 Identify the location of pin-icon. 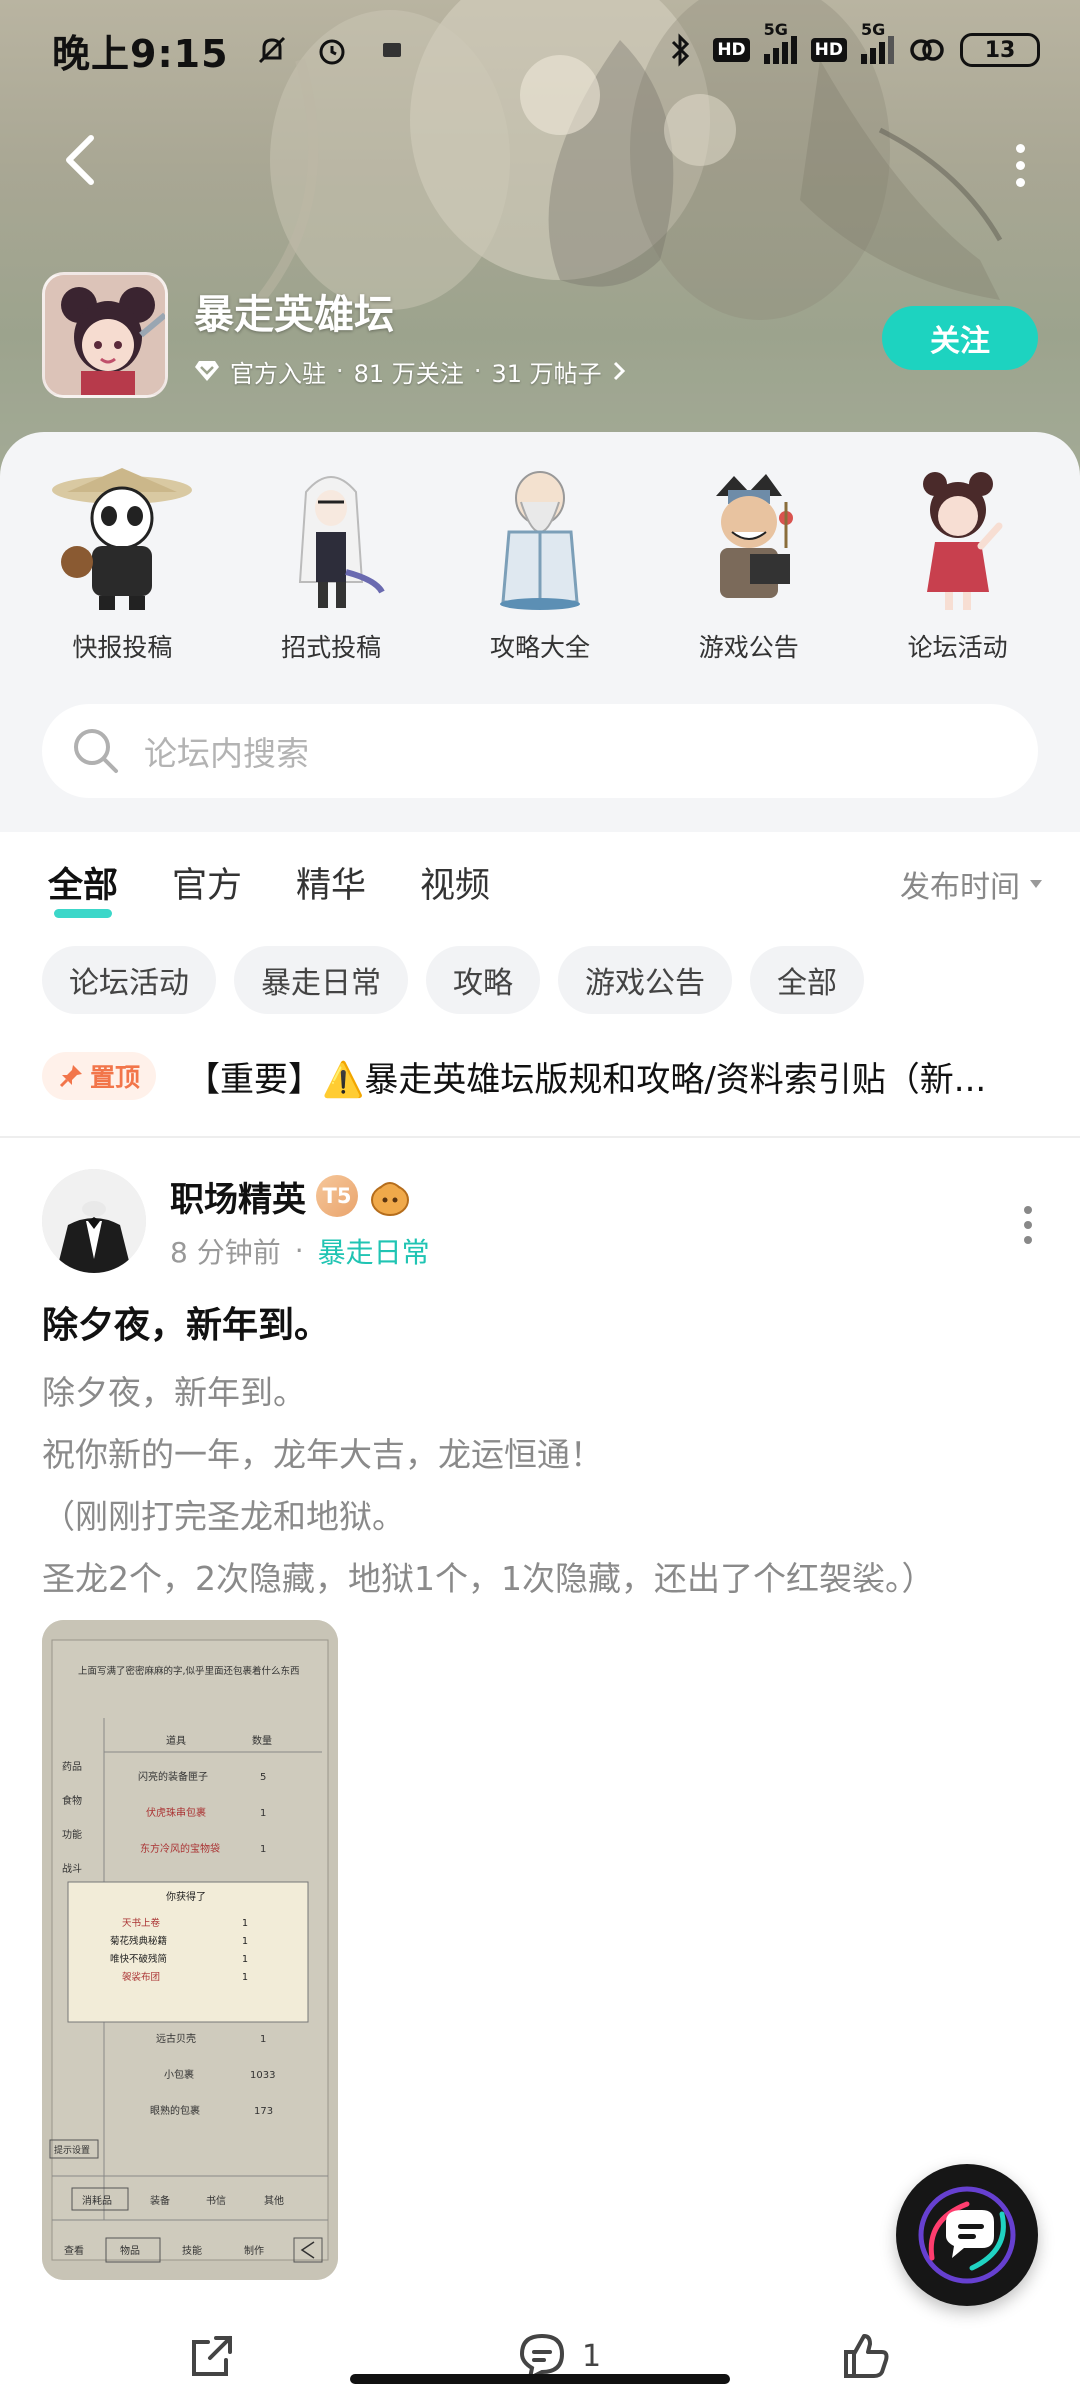
(70, 1076).